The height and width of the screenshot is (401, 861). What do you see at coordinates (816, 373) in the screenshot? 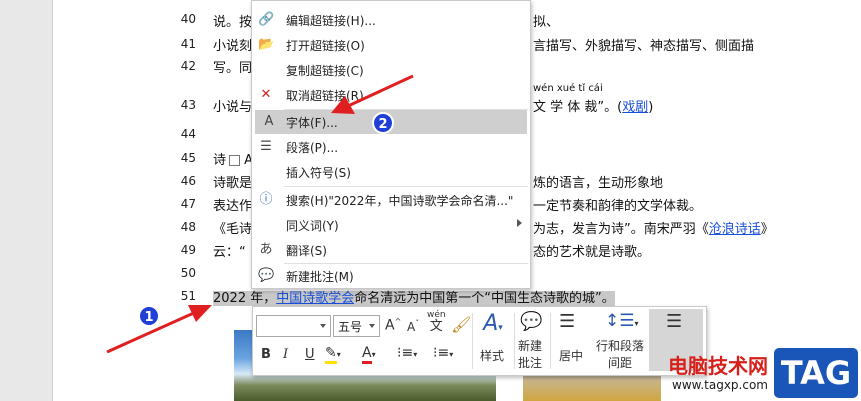
I see `watermark-logo: TAG` at bounding box center [816, 373].